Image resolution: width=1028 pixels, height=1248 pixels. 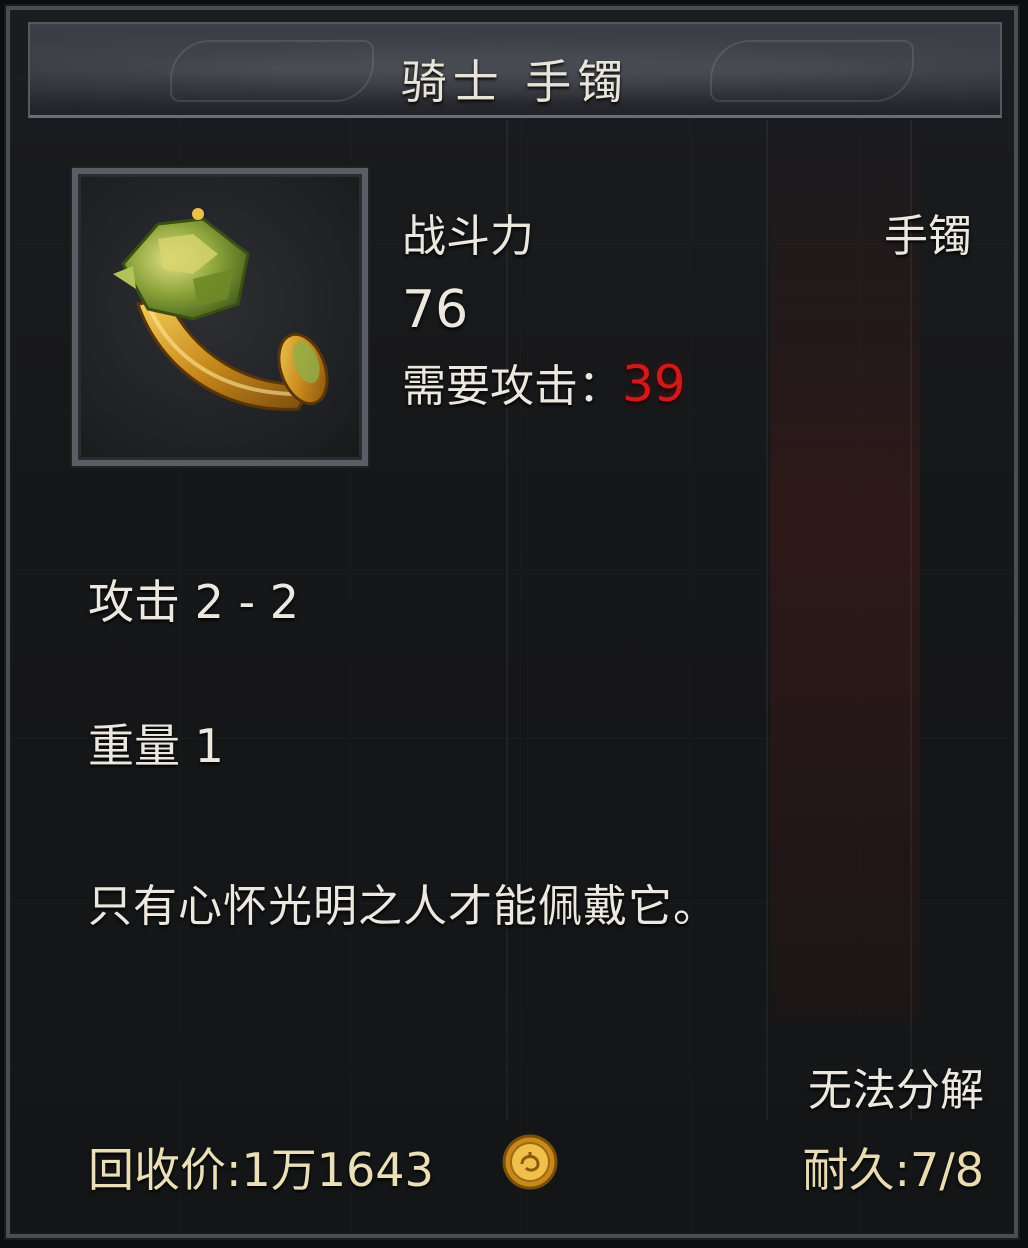 What do you see at coordinates (193, 602) in the screenshot?
I see `stat-attack: 攻击 2 - 2` at bounding box center [193, 602].